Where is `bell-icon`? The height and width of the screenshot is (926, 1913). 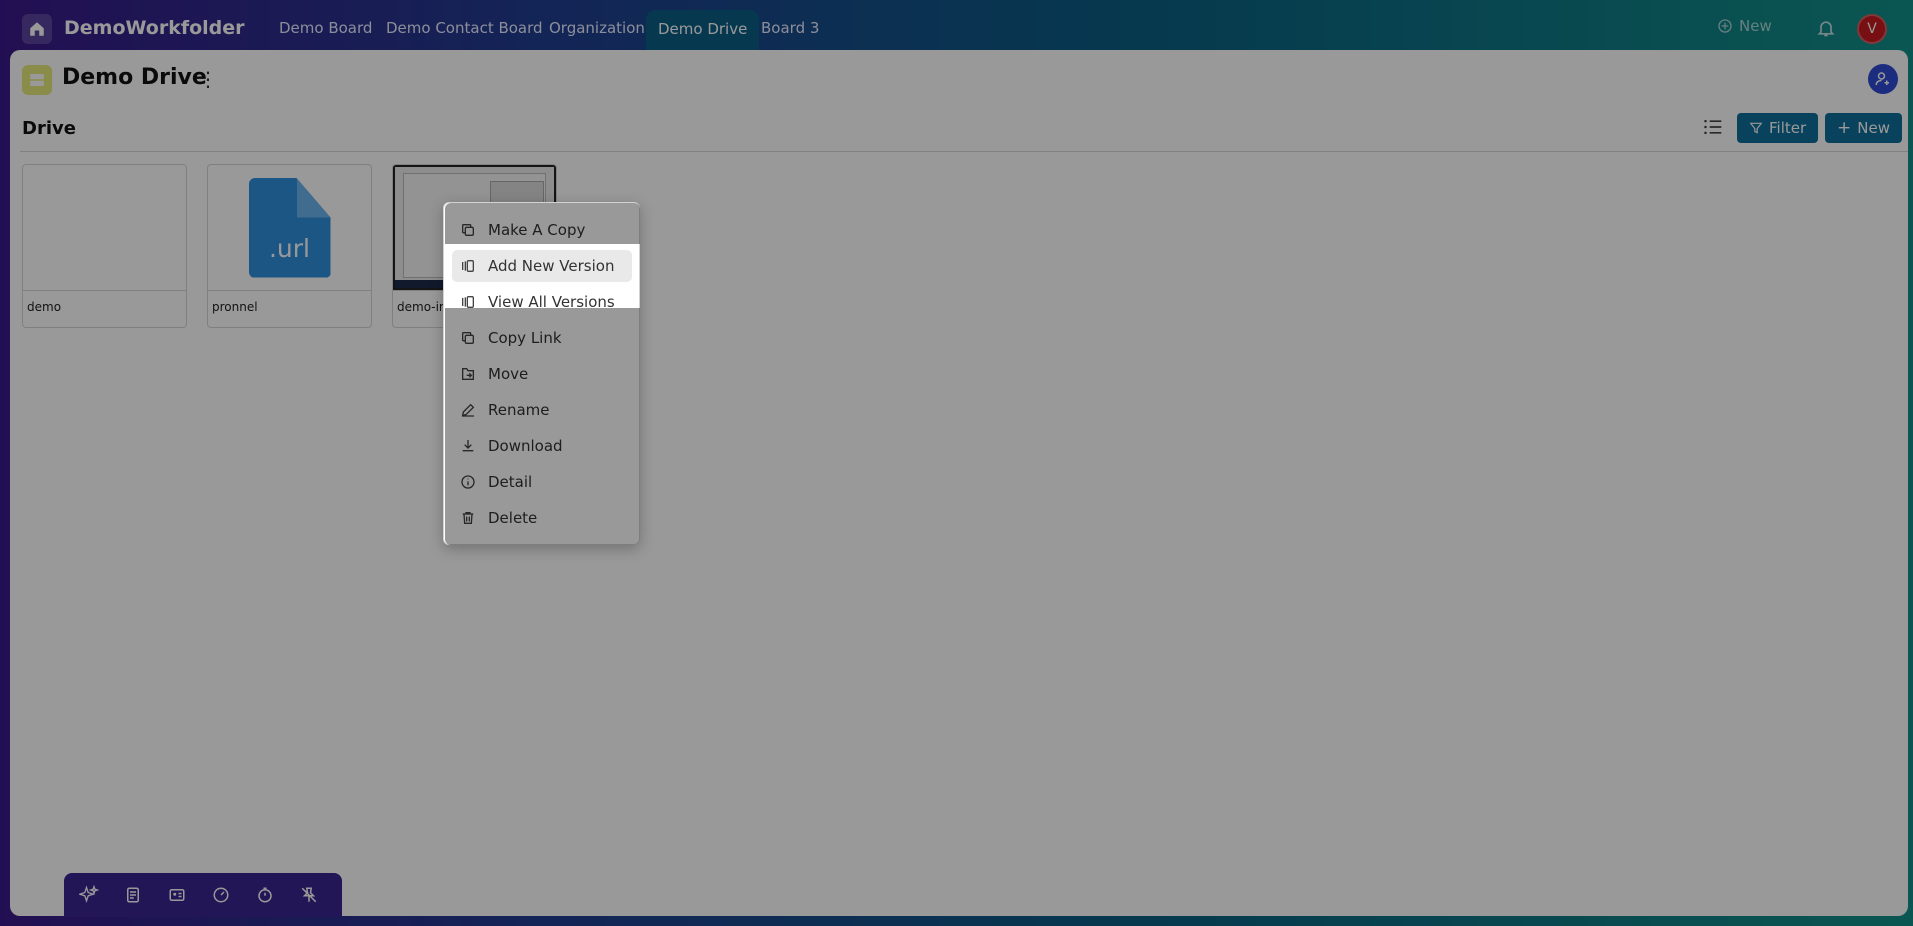
bell-icon is located at coordinates (1826, 28).